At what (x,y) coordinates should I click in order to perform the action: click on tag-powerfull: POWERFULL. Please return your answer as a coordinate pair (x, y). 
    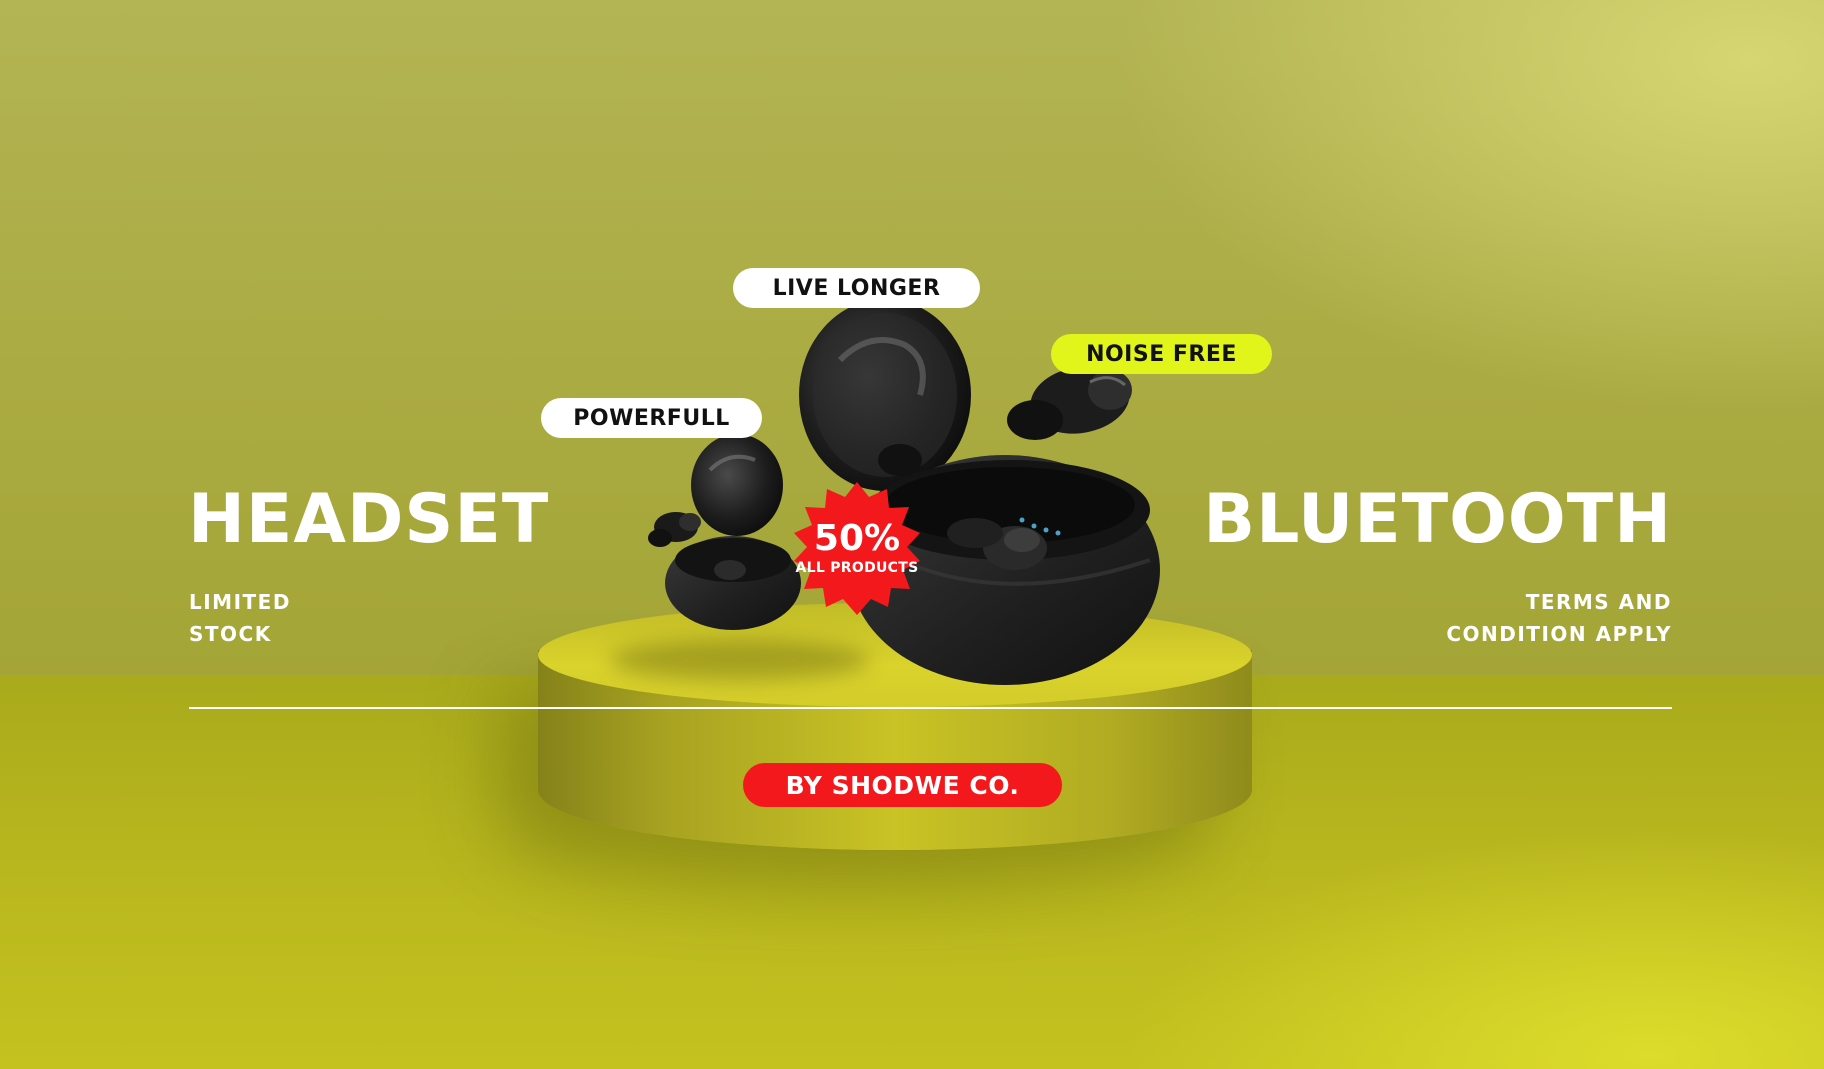
    Looking at the image, I should click on (651, 418).